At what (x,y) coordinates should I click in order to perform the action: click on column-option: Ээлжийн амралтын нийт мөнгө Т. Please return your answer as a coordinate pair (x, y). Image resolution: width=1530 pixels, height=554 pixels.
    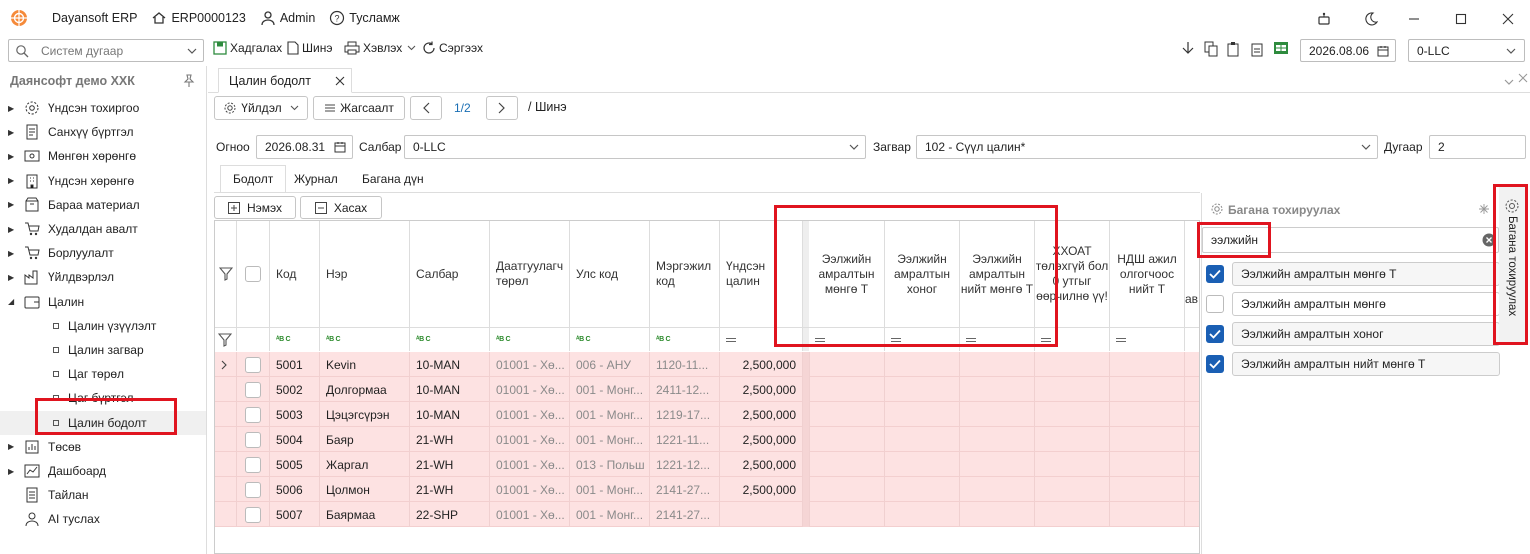
    Looking at the image, I should click on (1353, 364).